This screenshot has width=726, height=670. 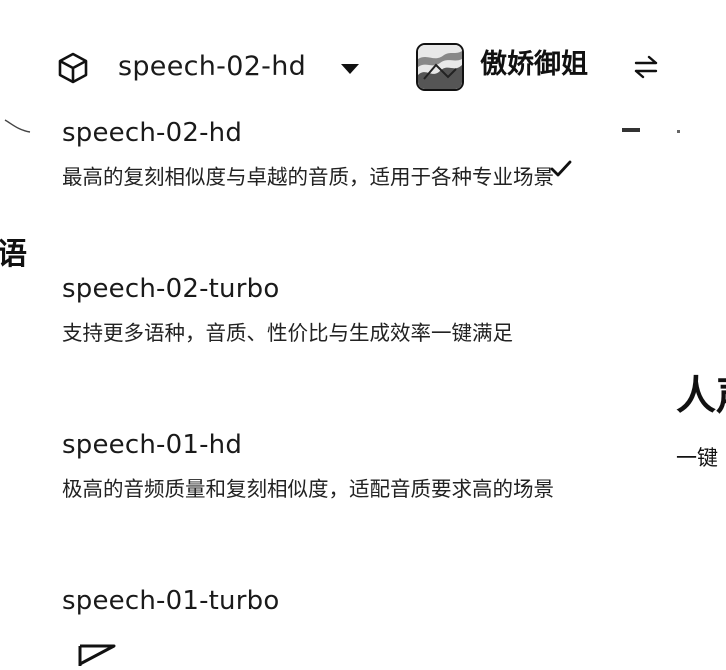 I want to click on model-option-speech-01-turbo: speech-01-turbo, so click(x=327, y=601).